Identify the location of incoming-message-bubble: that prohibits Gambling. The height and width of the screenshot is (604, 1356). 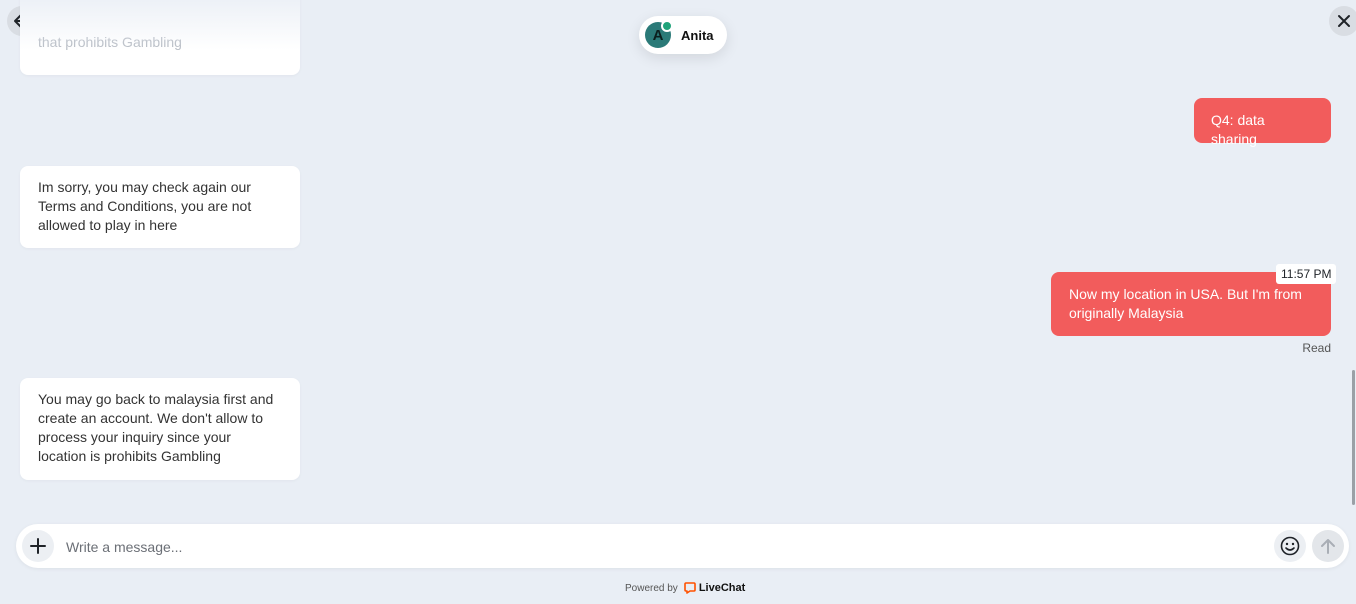
(160, 37).